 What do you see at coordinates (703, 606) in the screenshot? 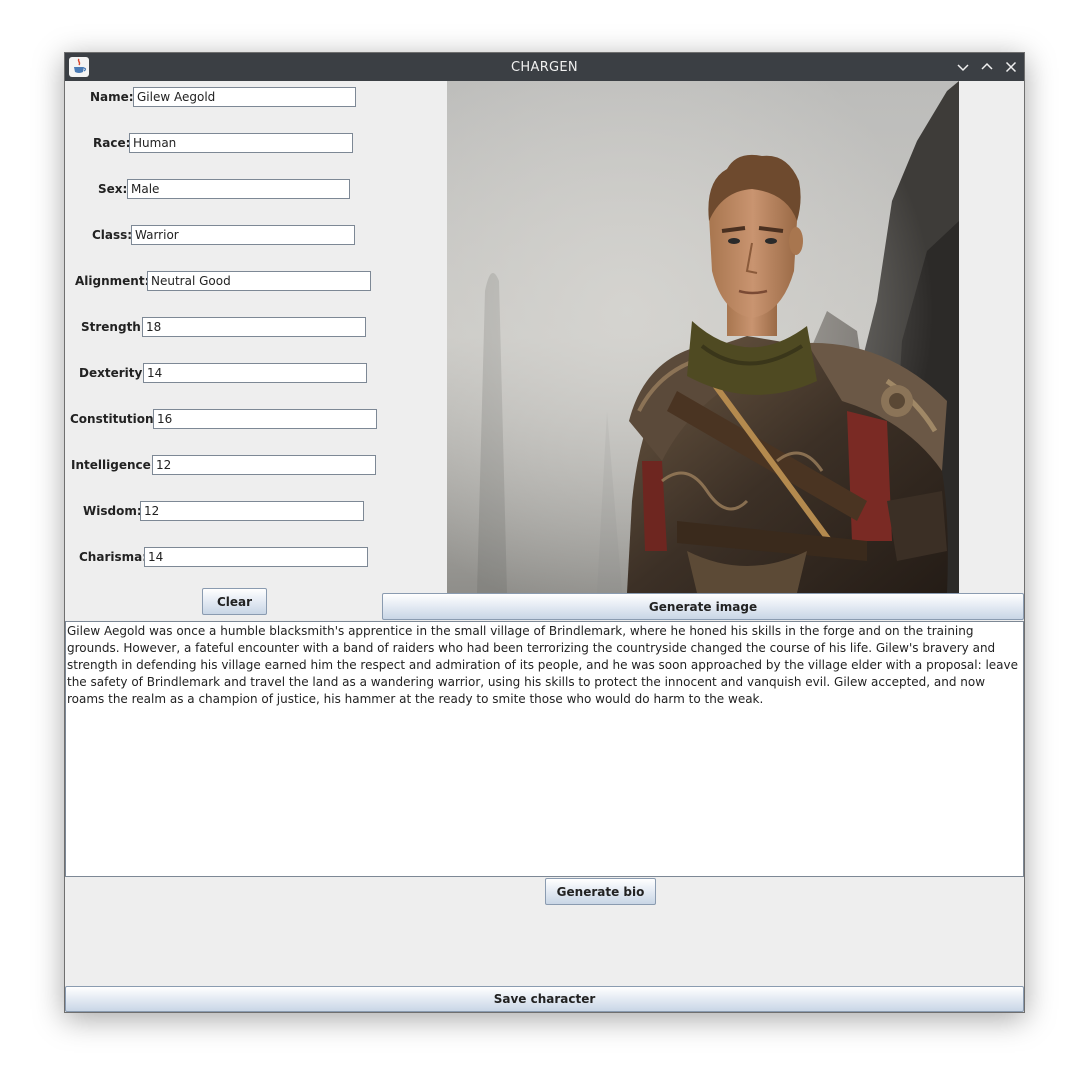
I see `generate-image-button: Generate image` at bounding box center [703, 606].